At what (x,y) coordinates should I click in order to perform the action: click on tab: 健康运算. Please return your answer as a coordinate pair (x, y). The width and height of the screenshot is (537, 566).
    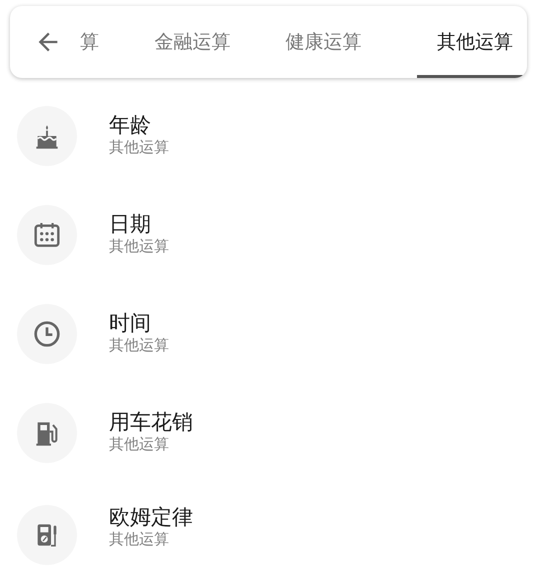
    Looking at the image, I should click on (324, 42).